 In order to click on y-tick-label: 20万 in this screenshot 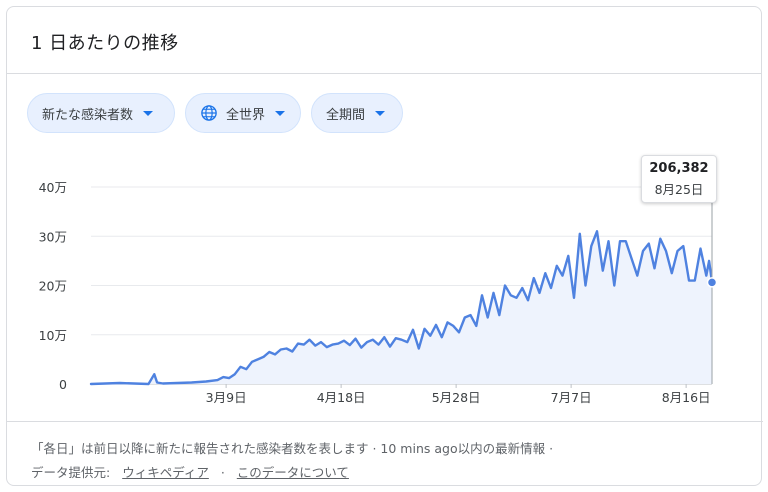, I will do `click(53, 286)`.